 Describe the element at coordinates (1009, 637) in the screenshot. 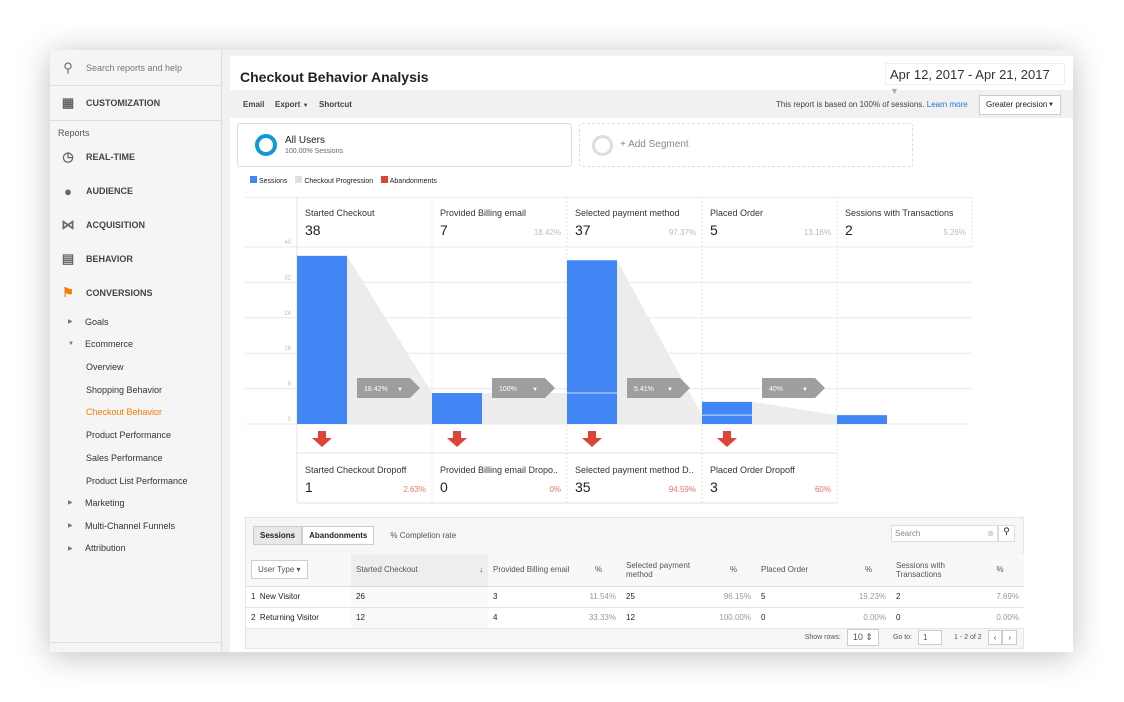

I see `next-page-button: ›` at that location.